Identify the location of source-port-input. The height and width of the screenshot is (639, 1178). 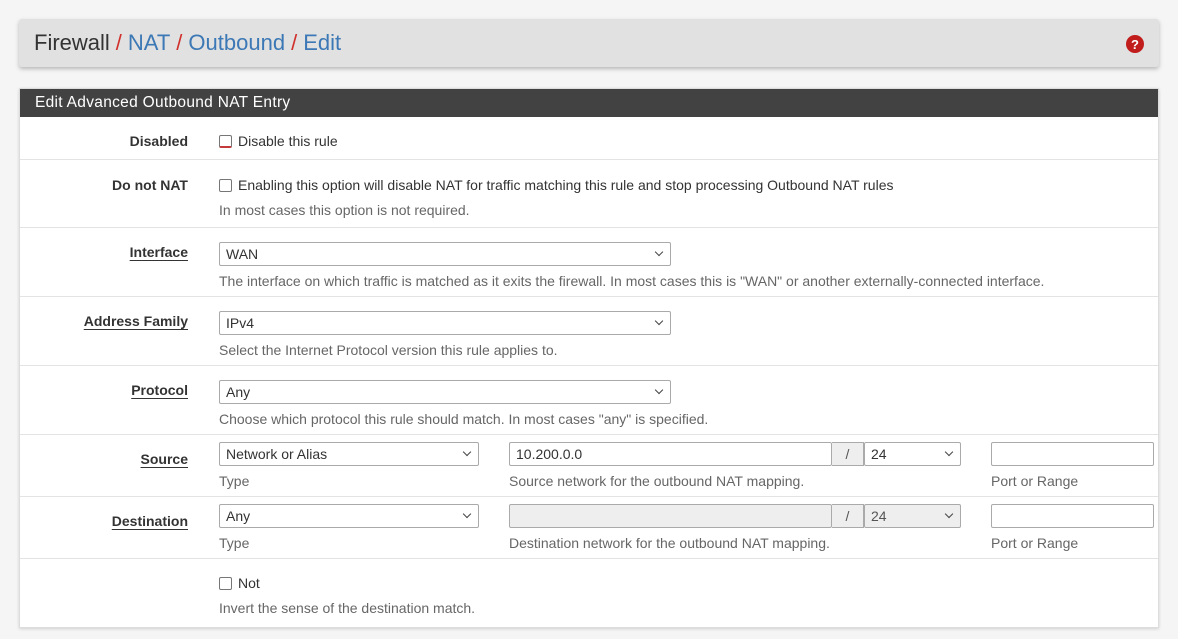
(1072, 454).